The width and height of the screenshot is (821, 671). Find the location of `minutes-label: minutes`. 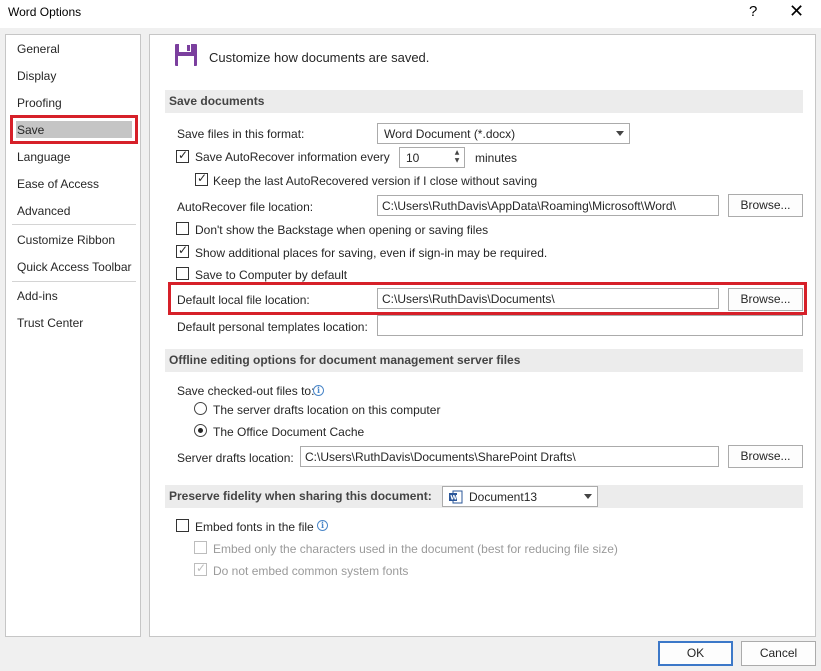

minutes-label: minutes is located at coordinates (496, 158).